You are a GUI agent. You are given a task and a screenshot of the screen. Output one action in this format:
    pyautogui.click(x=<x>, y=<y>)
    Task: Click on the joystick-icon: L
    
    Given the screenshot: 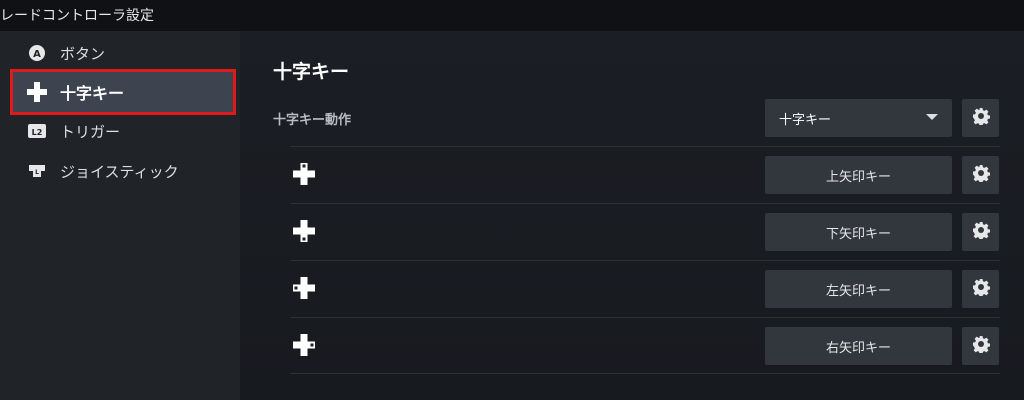 What is the action you would take?
    pyautogui.click(x=37, y=171)
    